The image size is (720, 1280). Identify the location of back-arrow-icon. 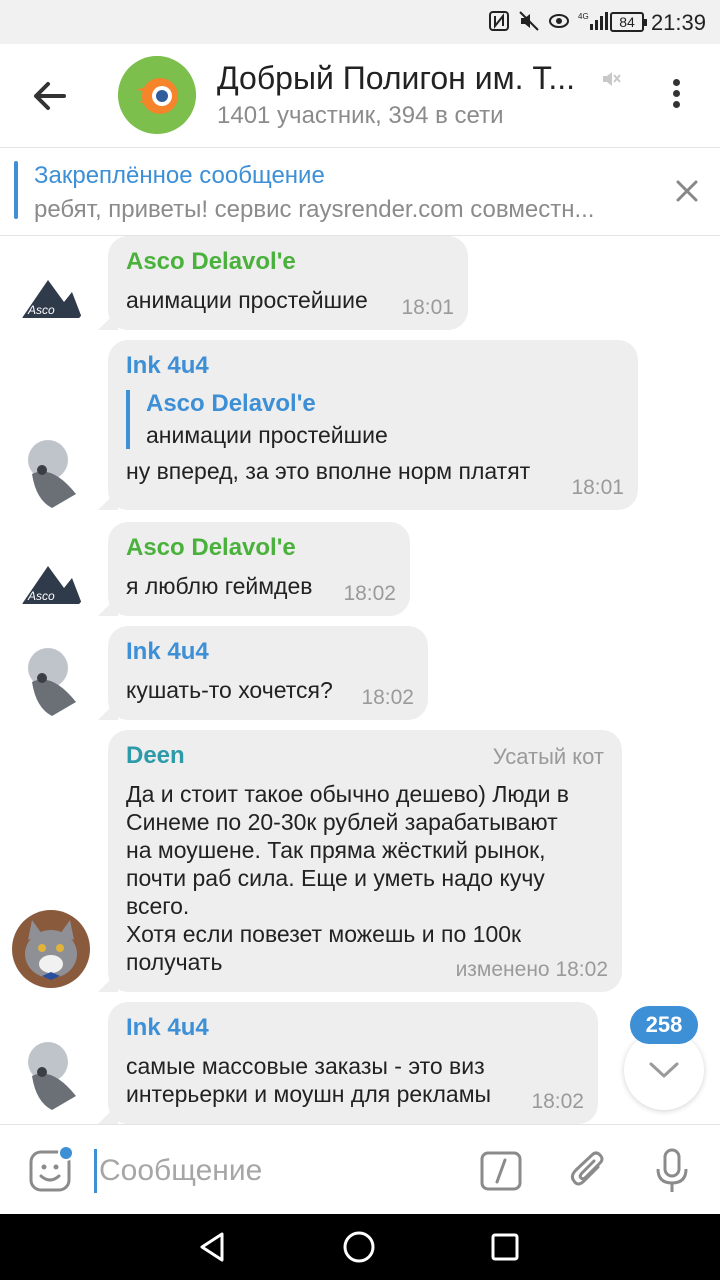
(50, 96).